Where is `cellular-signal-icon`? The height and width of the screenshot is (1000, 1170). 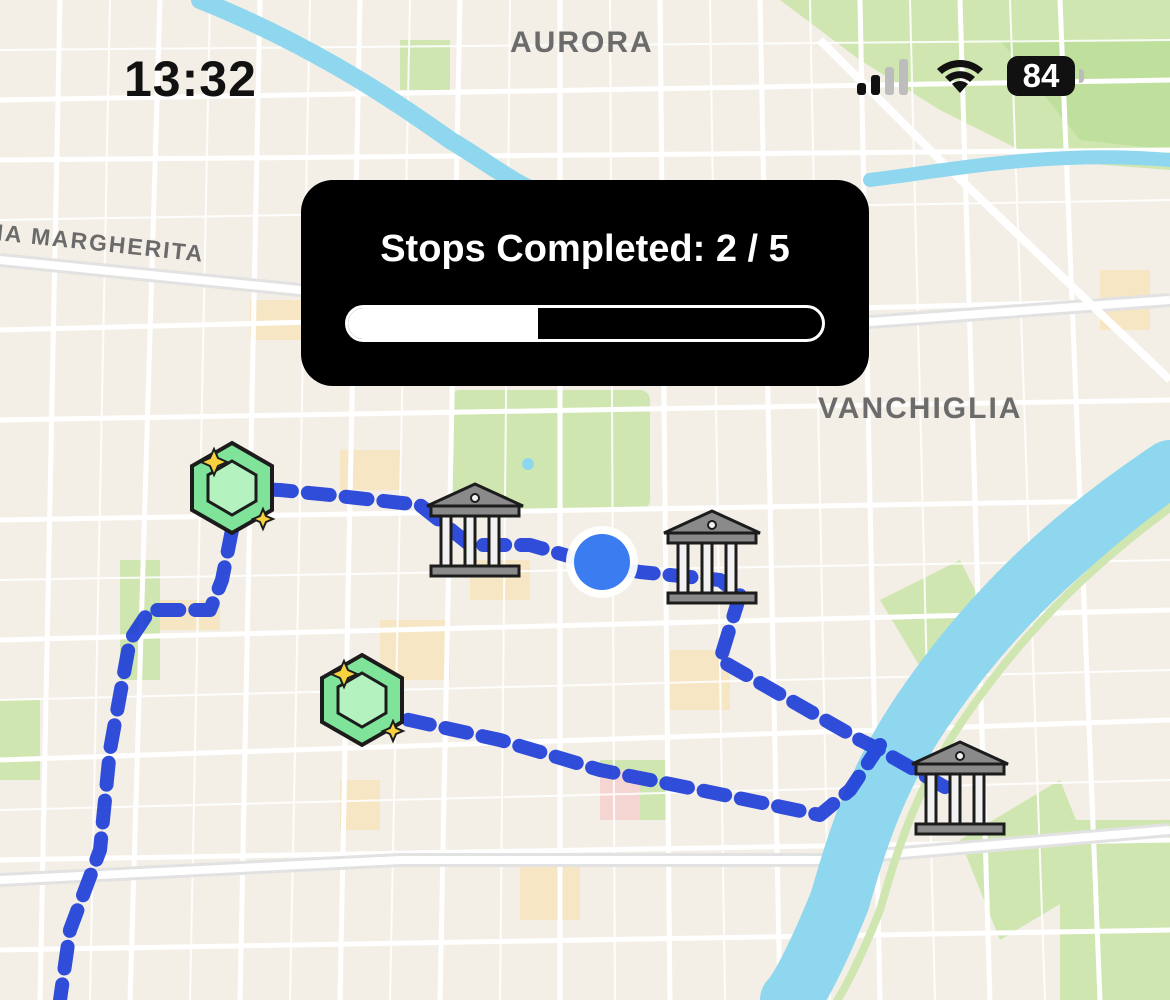
cellular-signal-icon is located at coordinates (882, 77).